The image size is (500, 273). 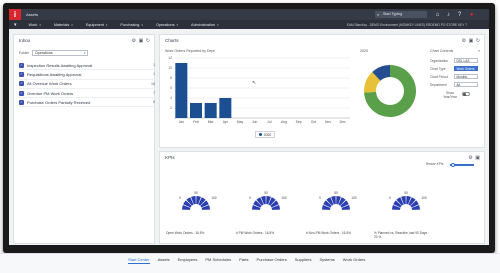 I want to click on x-tick-label: Jun, so click(x=255, y=122).